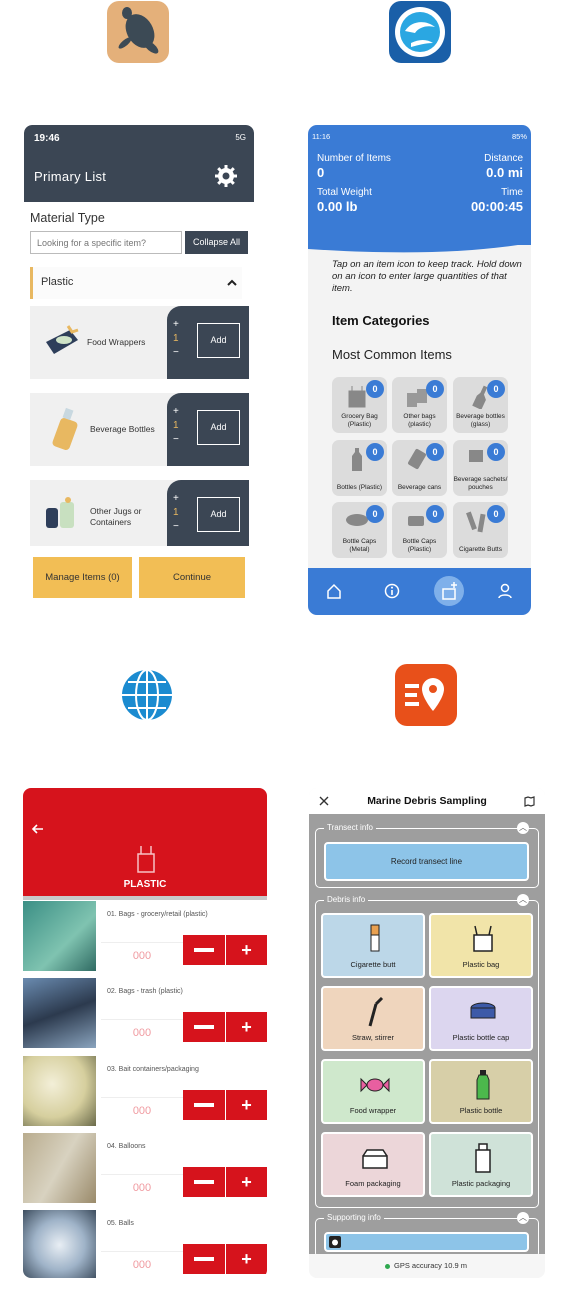 This screenshot has width=570, height=1303. I want to click on continue-button: Continue, so click(192, 577).